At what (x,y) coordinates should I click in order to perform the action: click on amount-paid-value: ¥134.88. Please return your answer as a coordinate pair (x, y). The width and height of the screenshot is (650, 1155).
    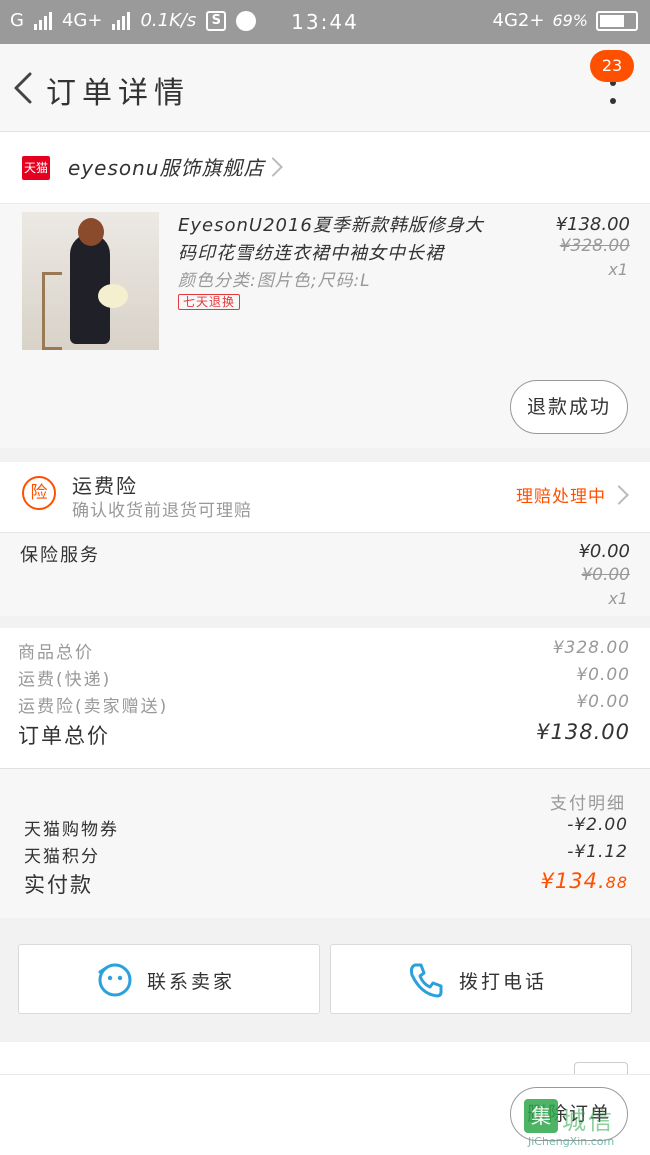
    Looking at the image, I should click on (584, 881).